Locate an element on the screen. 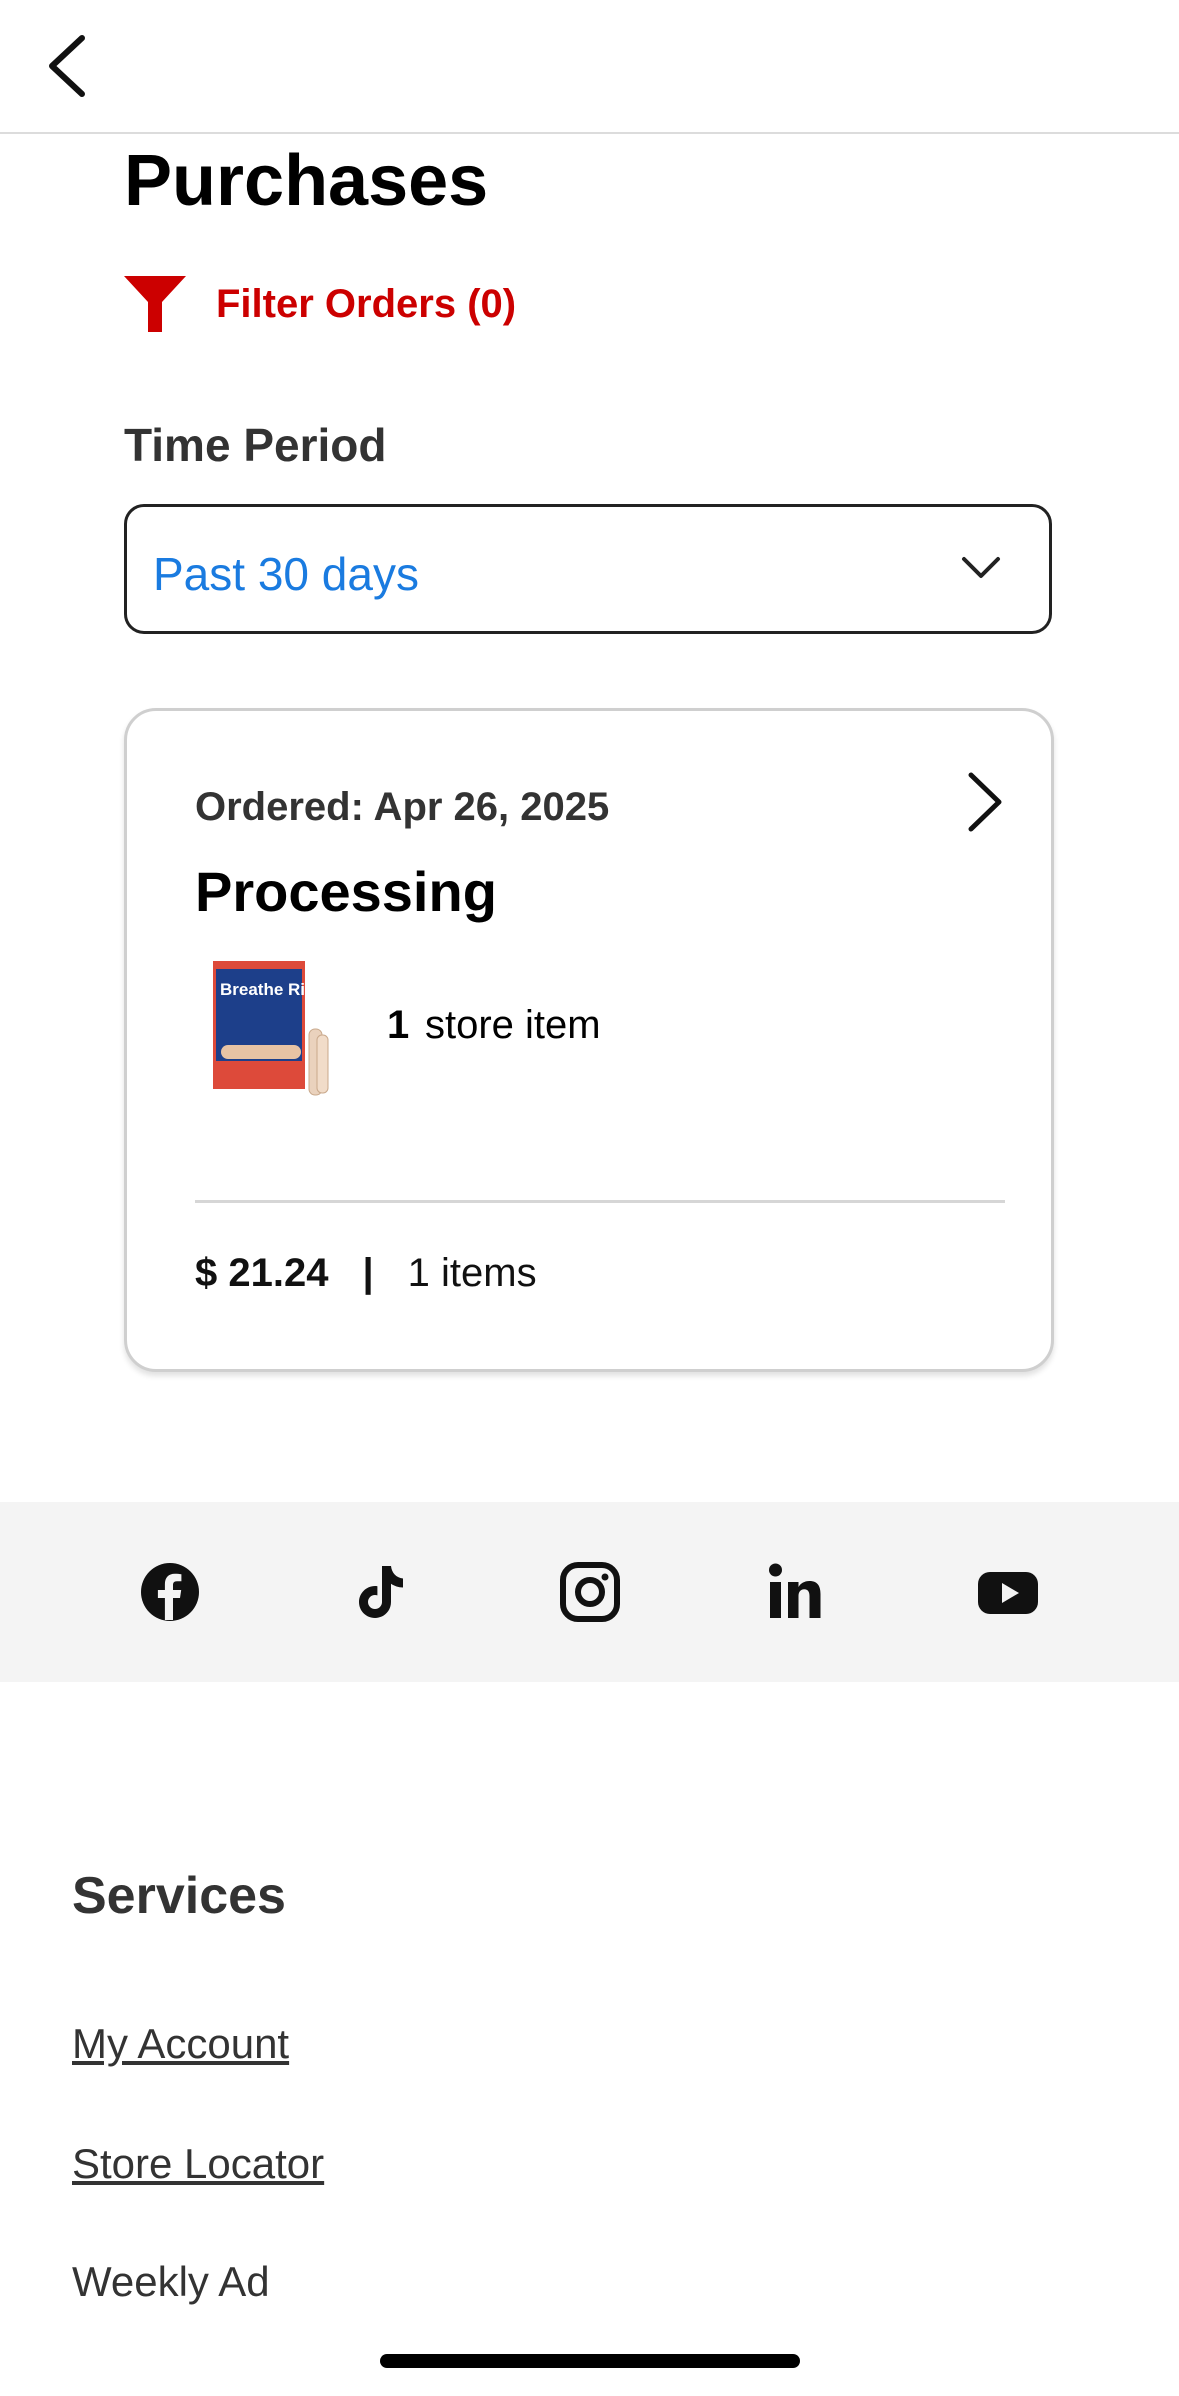 The height and width of the screenshot is (2396, 1179). product-brand-text: Breathe Right is located at coordinates (276, 989).